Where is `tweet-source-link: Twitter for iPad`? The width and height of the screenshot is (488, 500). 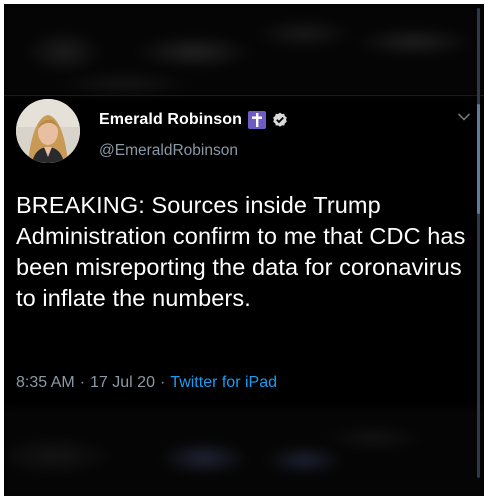
tweet-source-link: Twitter for iPad is located at coordinates (223, 383).